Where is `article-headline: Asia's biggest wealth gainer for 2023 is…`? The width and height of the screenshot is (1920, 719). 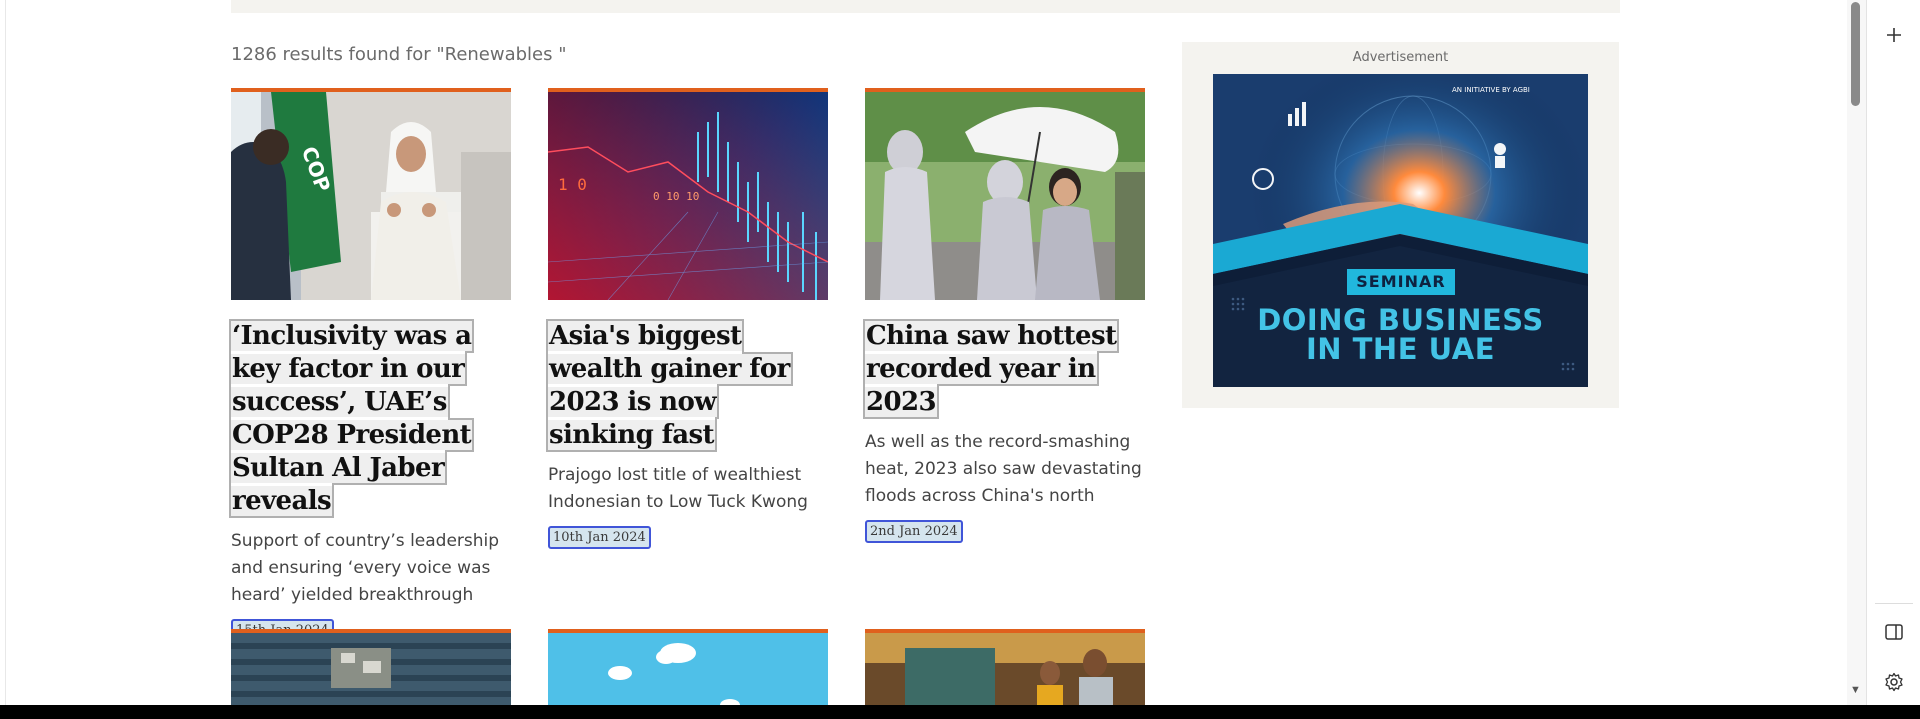 article-headline: Asia's biggest wealth gainer for 2023 is… is located at coordinates (687, 385).